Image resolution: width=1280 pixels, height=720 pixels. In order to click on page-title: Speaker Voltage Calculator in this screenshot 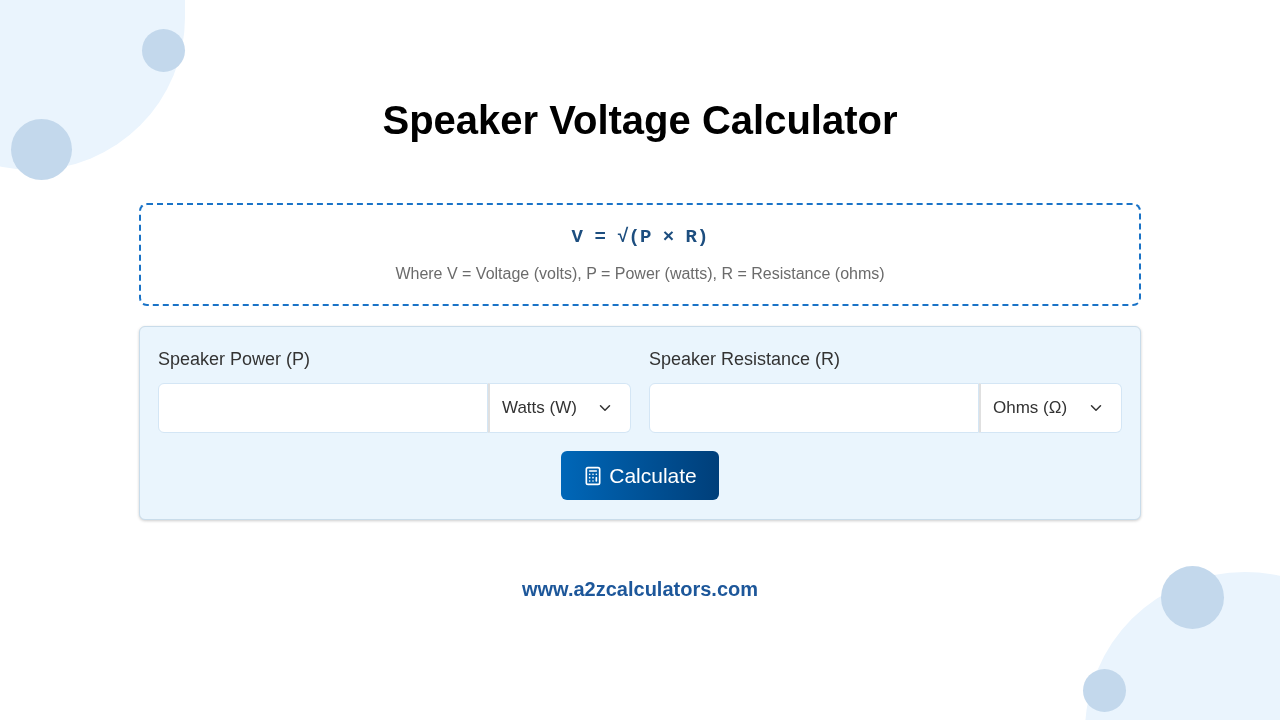, I will do `click(640, 120)`.